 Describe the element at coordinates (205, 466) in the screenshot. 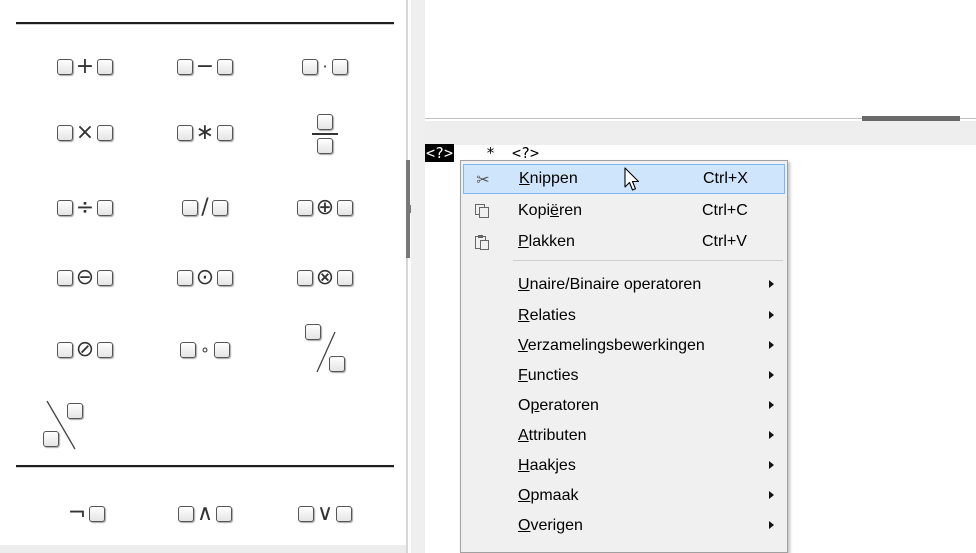

I see `section-separator-logic` at that location.